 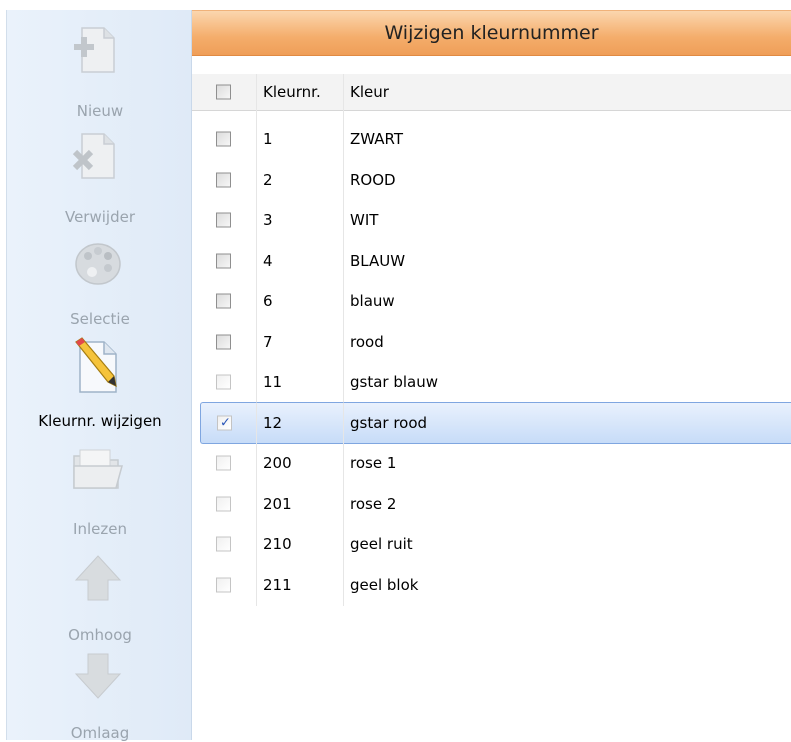 I want to click on row-kleur-cell: ROOD, so click(x=567, y=179).